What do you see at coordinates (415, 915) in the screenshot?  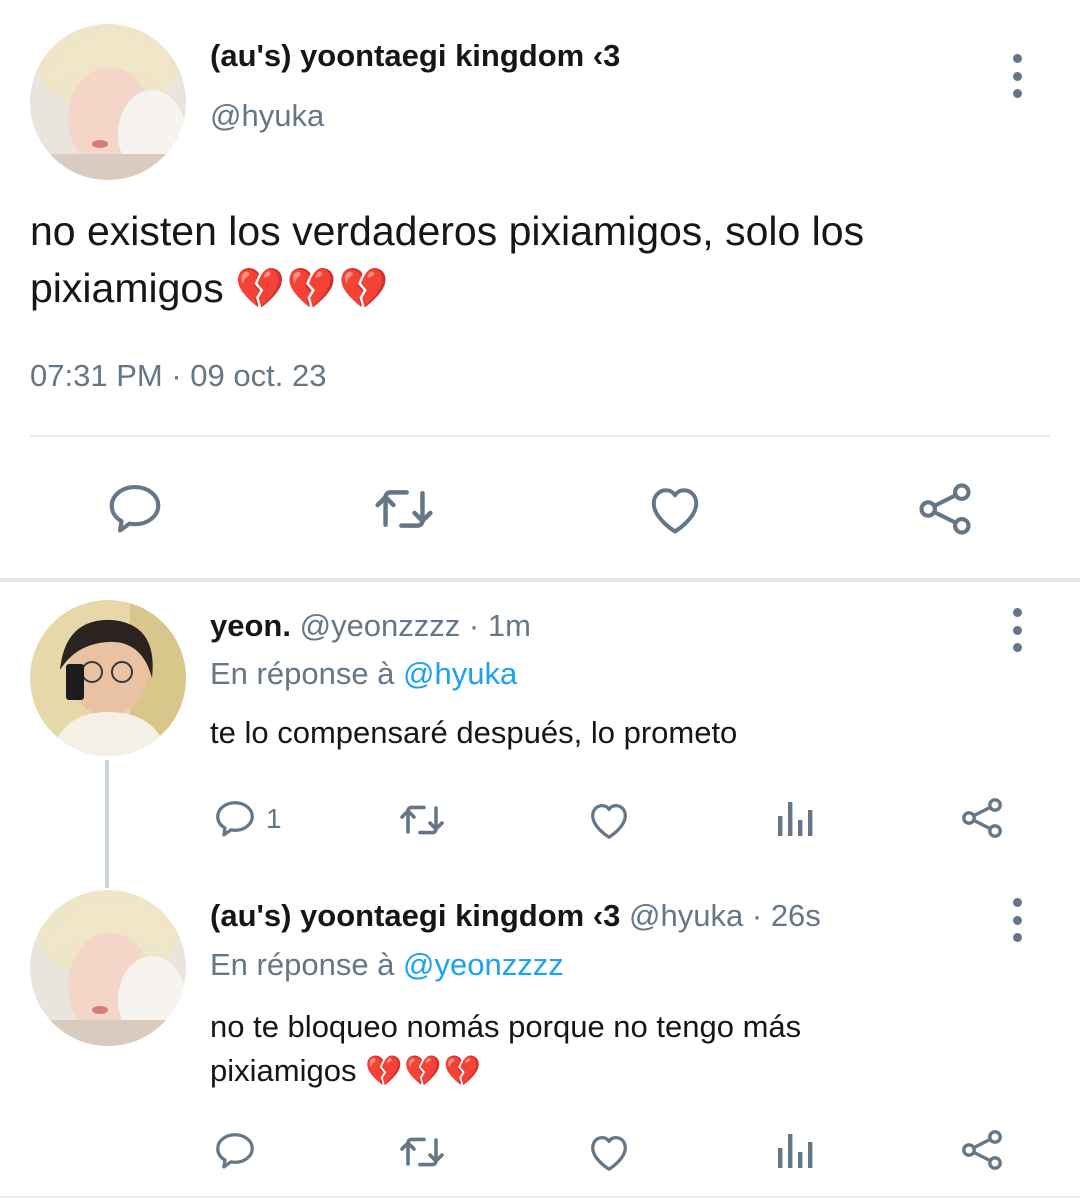 I see `reply2-display-name: (au's) yoontaegi kingdom ‹3` at bounding box center [415, 915].